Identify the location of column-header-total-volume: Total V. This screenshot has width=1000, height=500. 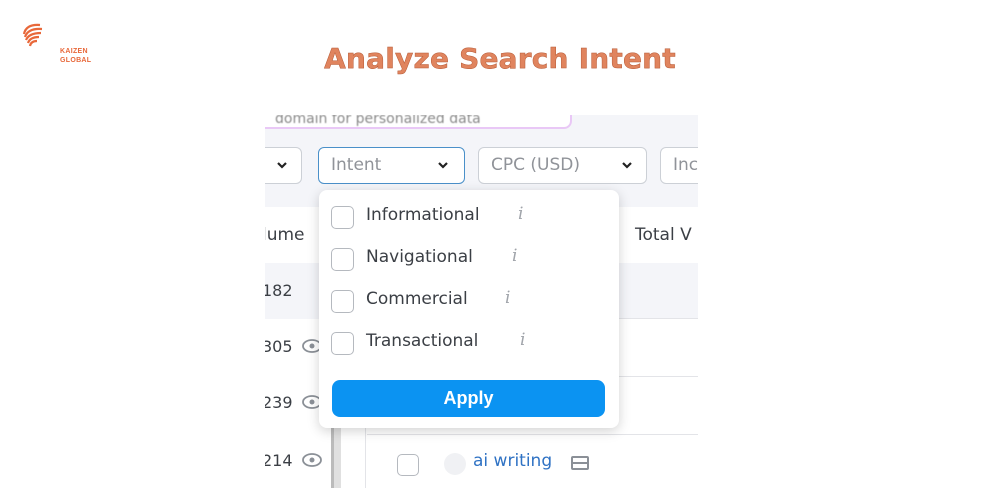
(663, 235).